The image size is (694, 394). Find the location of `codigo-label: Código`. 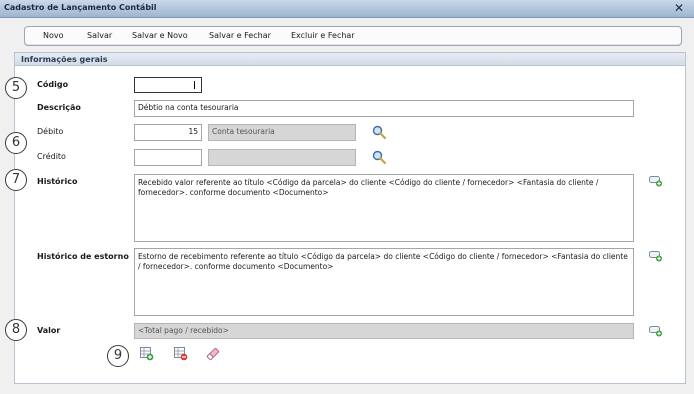

codigo-label: Código is located at coordinates (53, 84).